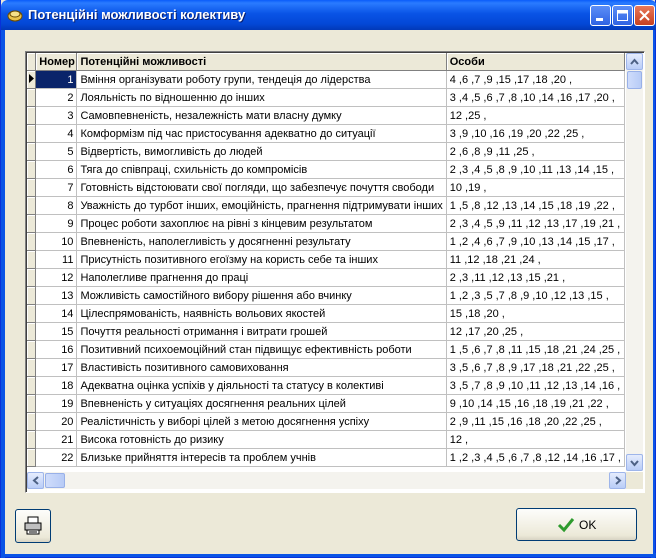  I want to click on cell-persons: 1 ,5 ,6 ,7 ,8 ,11 ,15 ,18 ,21 ,24 ,25 ,, so click(535, 349).